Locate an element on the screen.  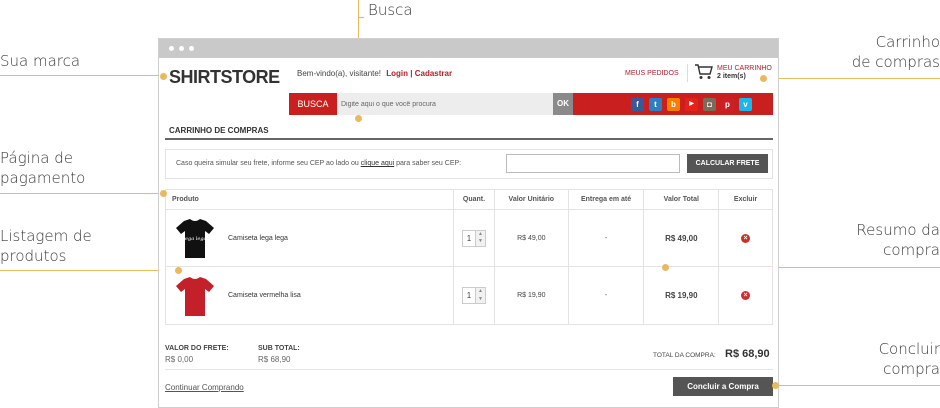
window-titlebar is located at coordinates (468, 48).